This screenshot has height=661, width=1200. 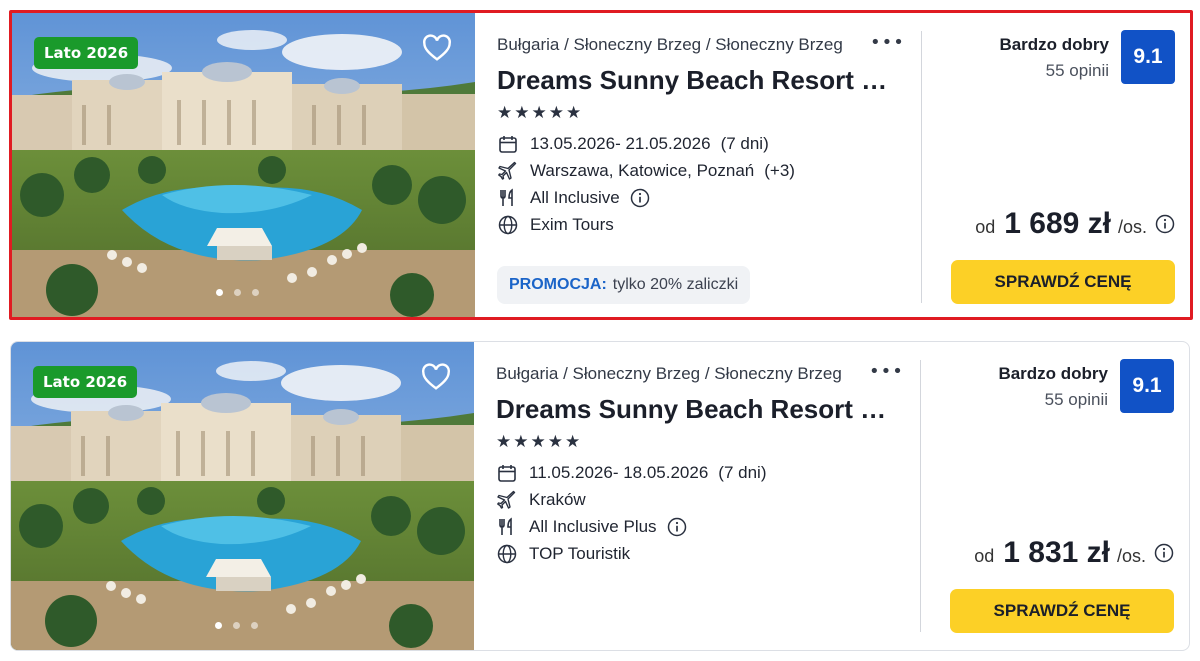 What do you see at coordinates (572, 224) in the screenshot?
I see `operator-value: Exim Tours` at bounding box center [572, 224].